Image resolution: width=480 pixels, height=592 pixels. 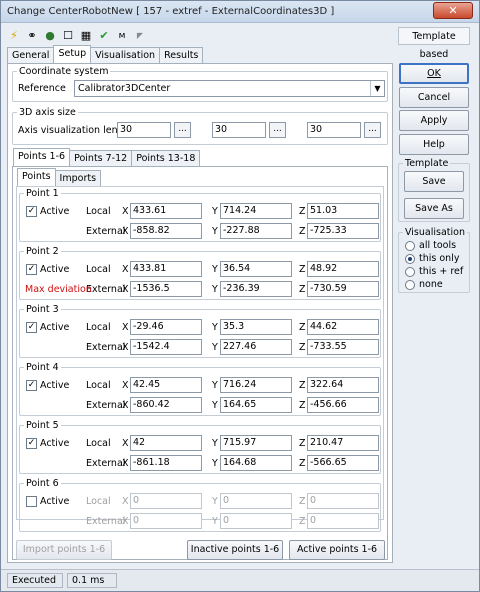 What do you see at coordinates (377, 88) in the screenshot?
I see `chevron-down-icon: ▼` at bounding box center [377, 88].